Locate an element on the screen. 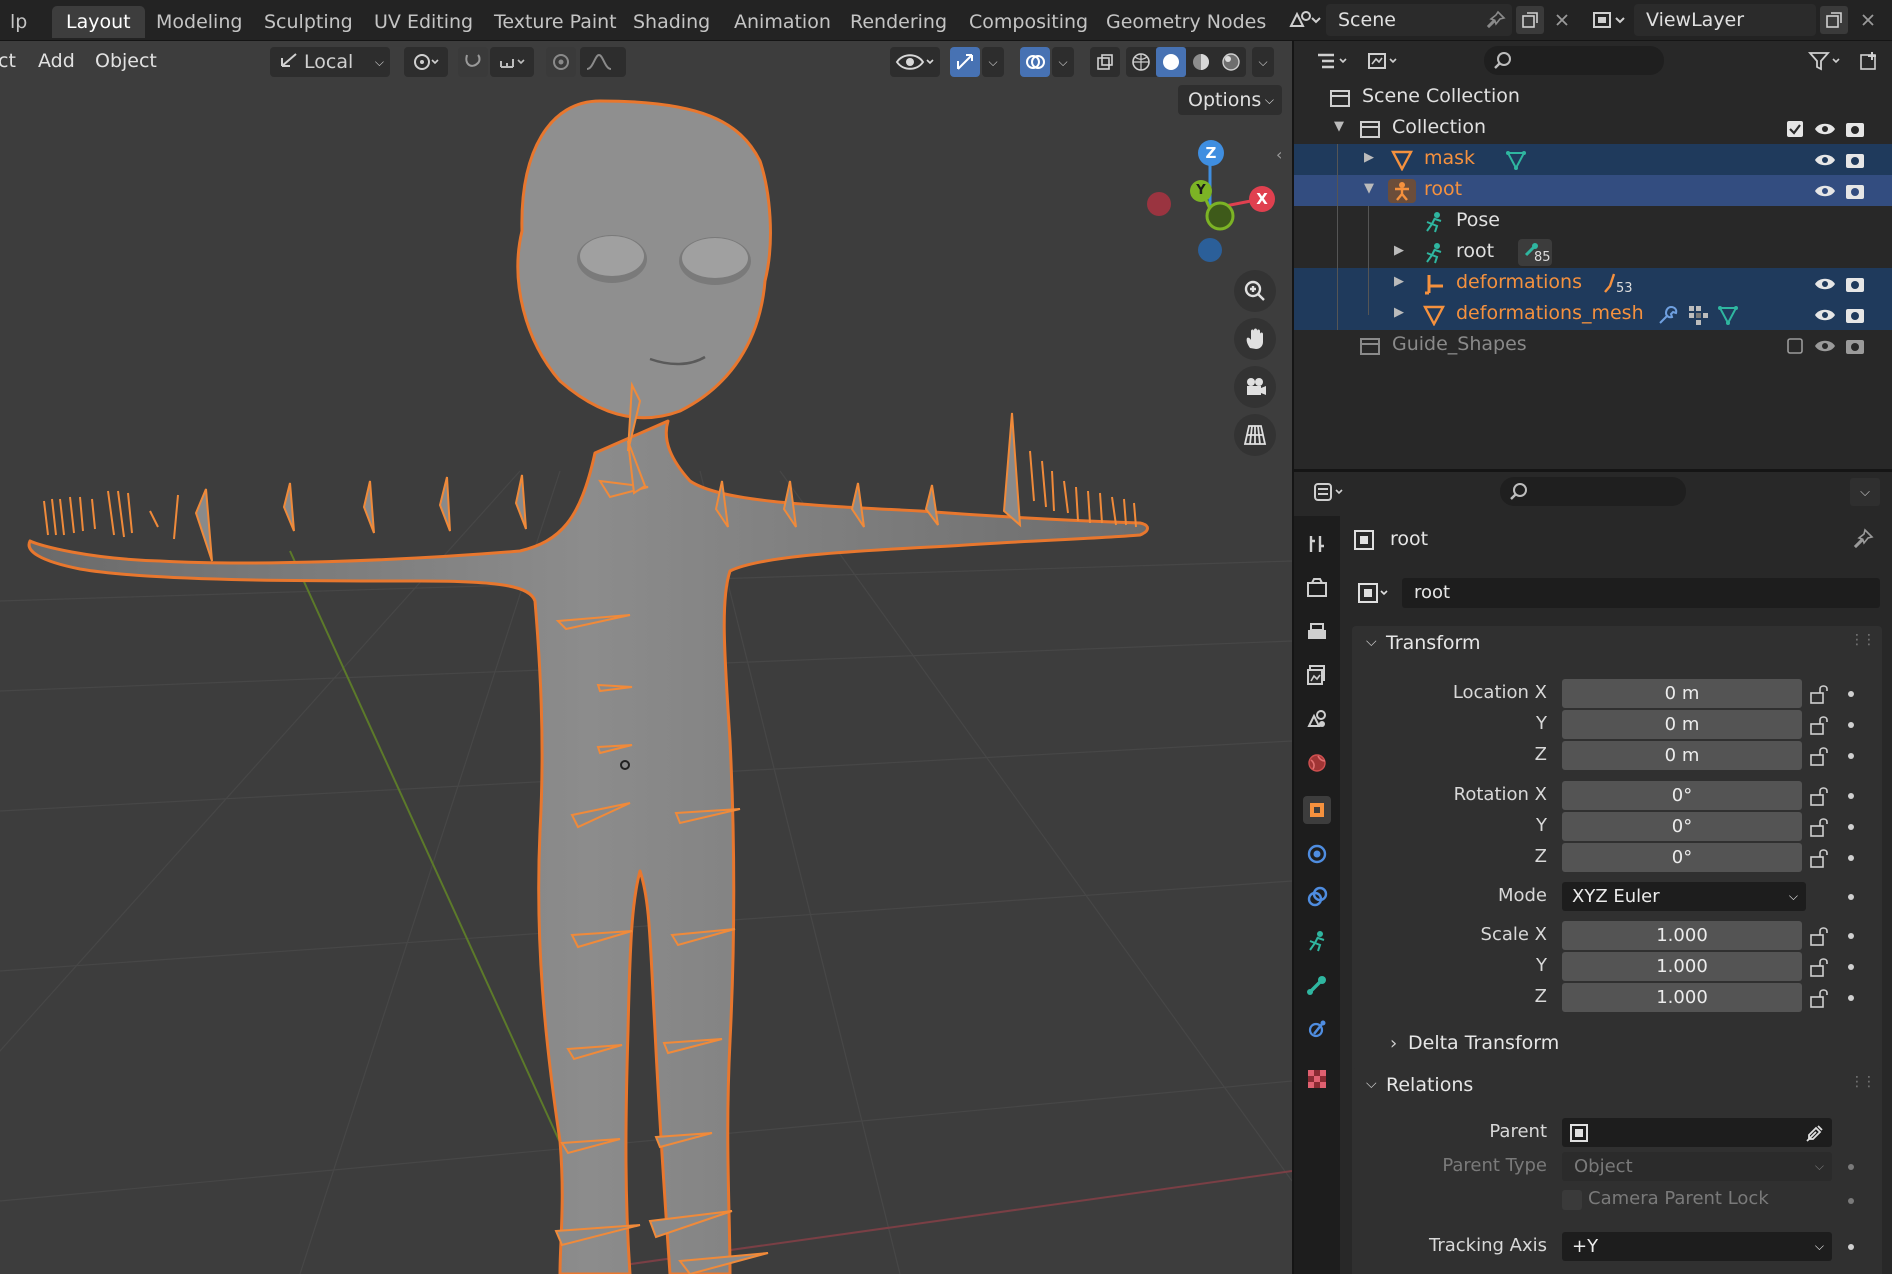 This screenshot has height=1274, width=1892. outliner-search-input is located at coordinates (1574, 60).